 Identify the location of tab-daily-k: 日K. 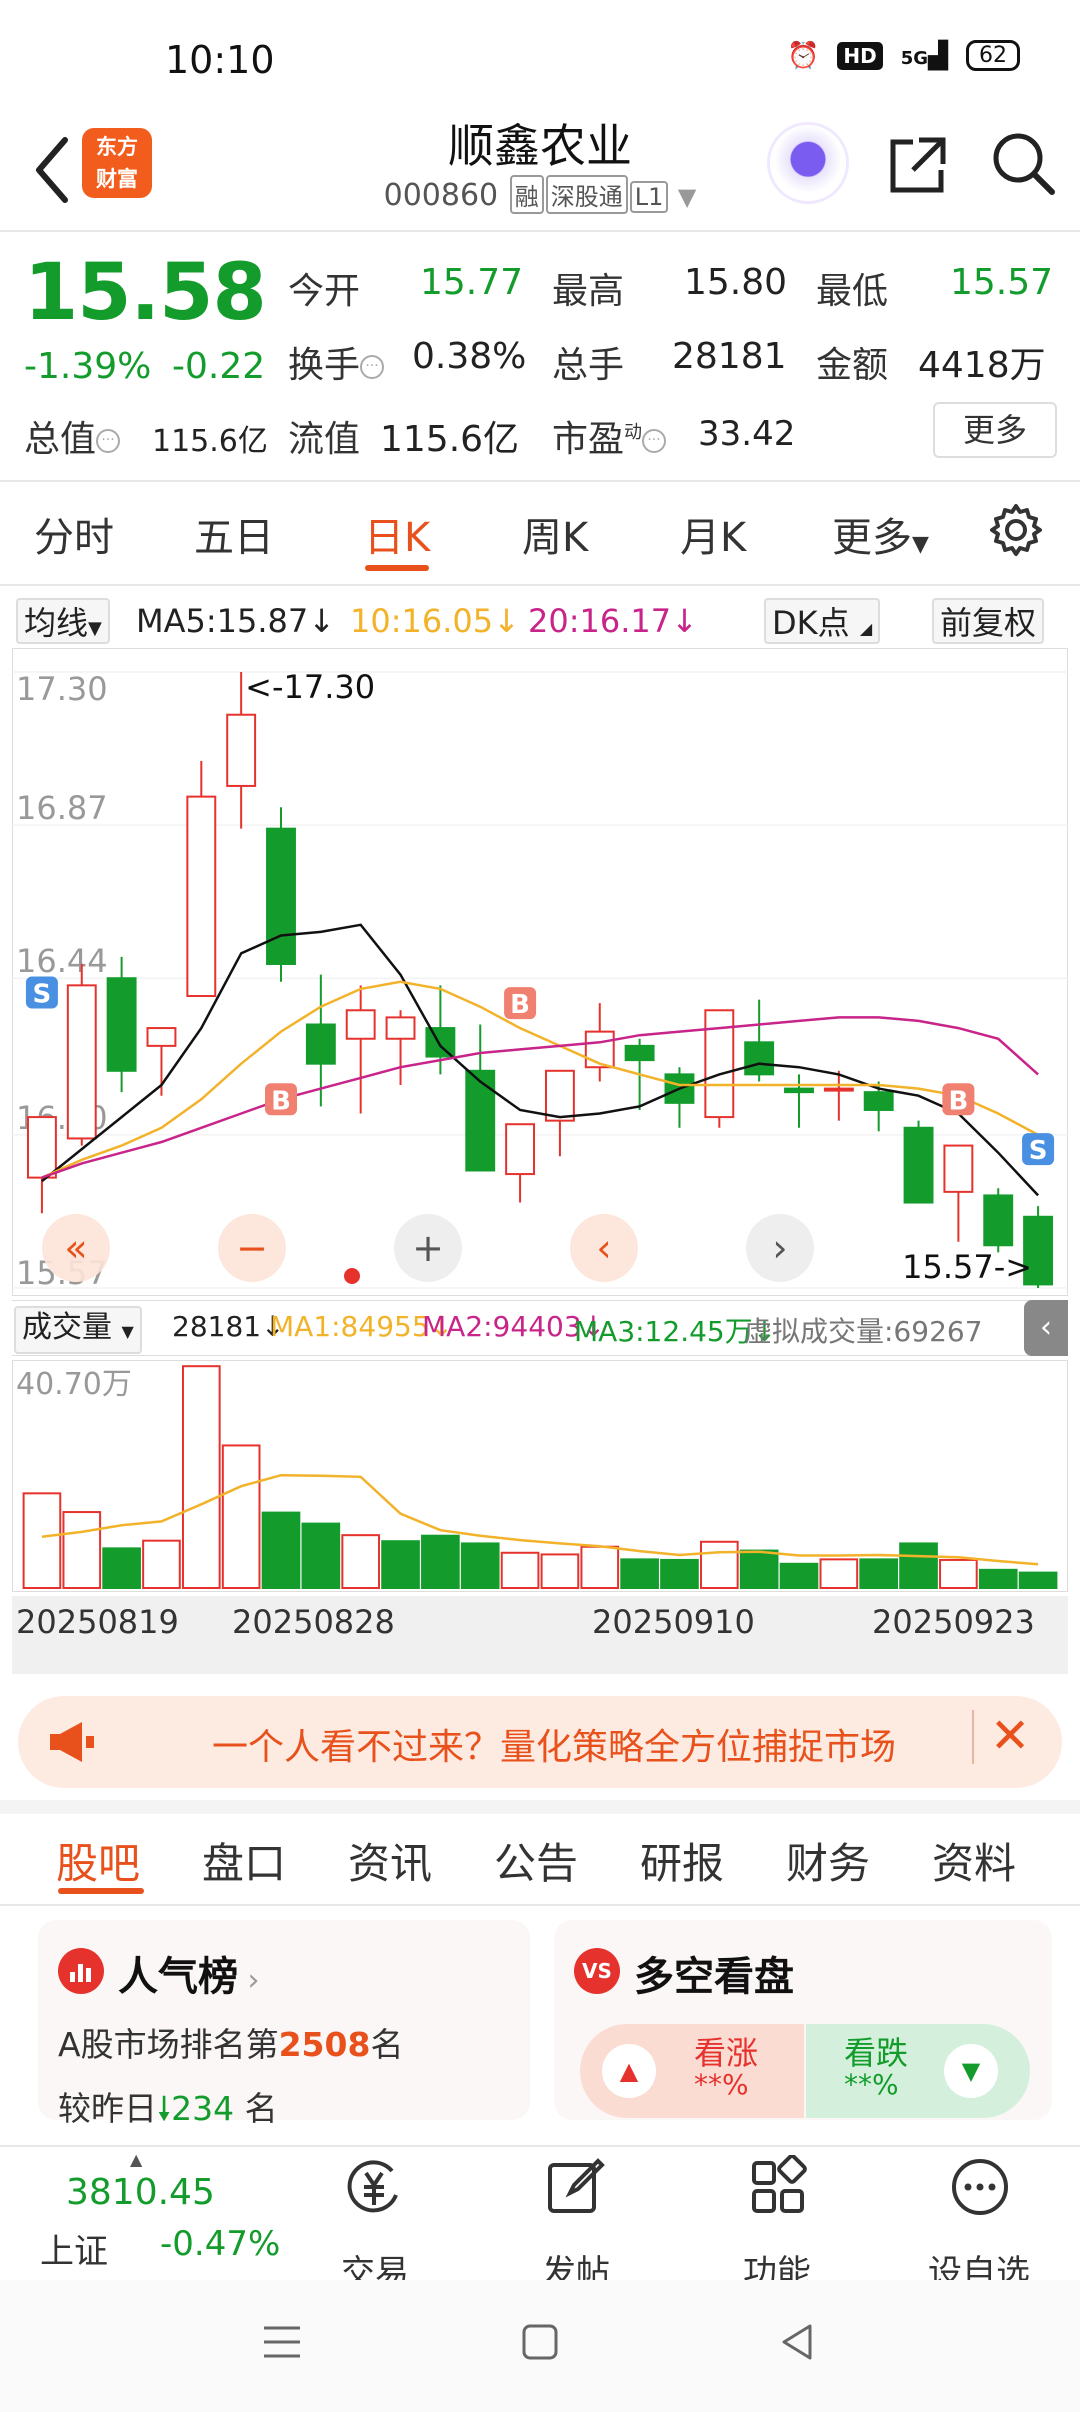
(397, 534).